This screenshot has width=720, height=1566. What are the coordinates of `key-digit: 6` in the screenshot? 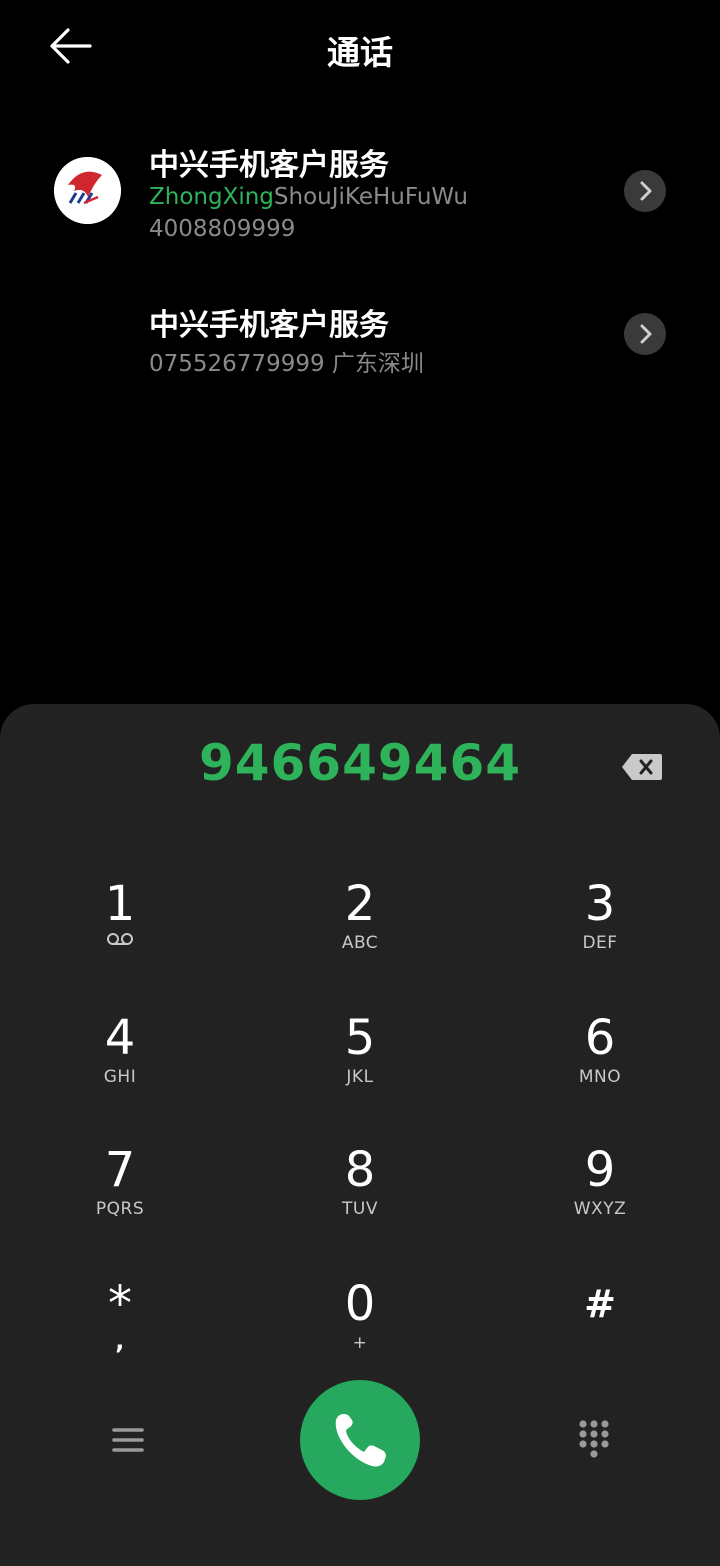 It's located at (600, 1038).